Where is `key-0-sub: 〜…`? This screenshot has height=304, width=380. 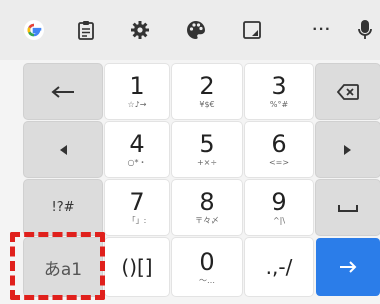
key-0-sub: 〜… is located at coordinates (207, 280).